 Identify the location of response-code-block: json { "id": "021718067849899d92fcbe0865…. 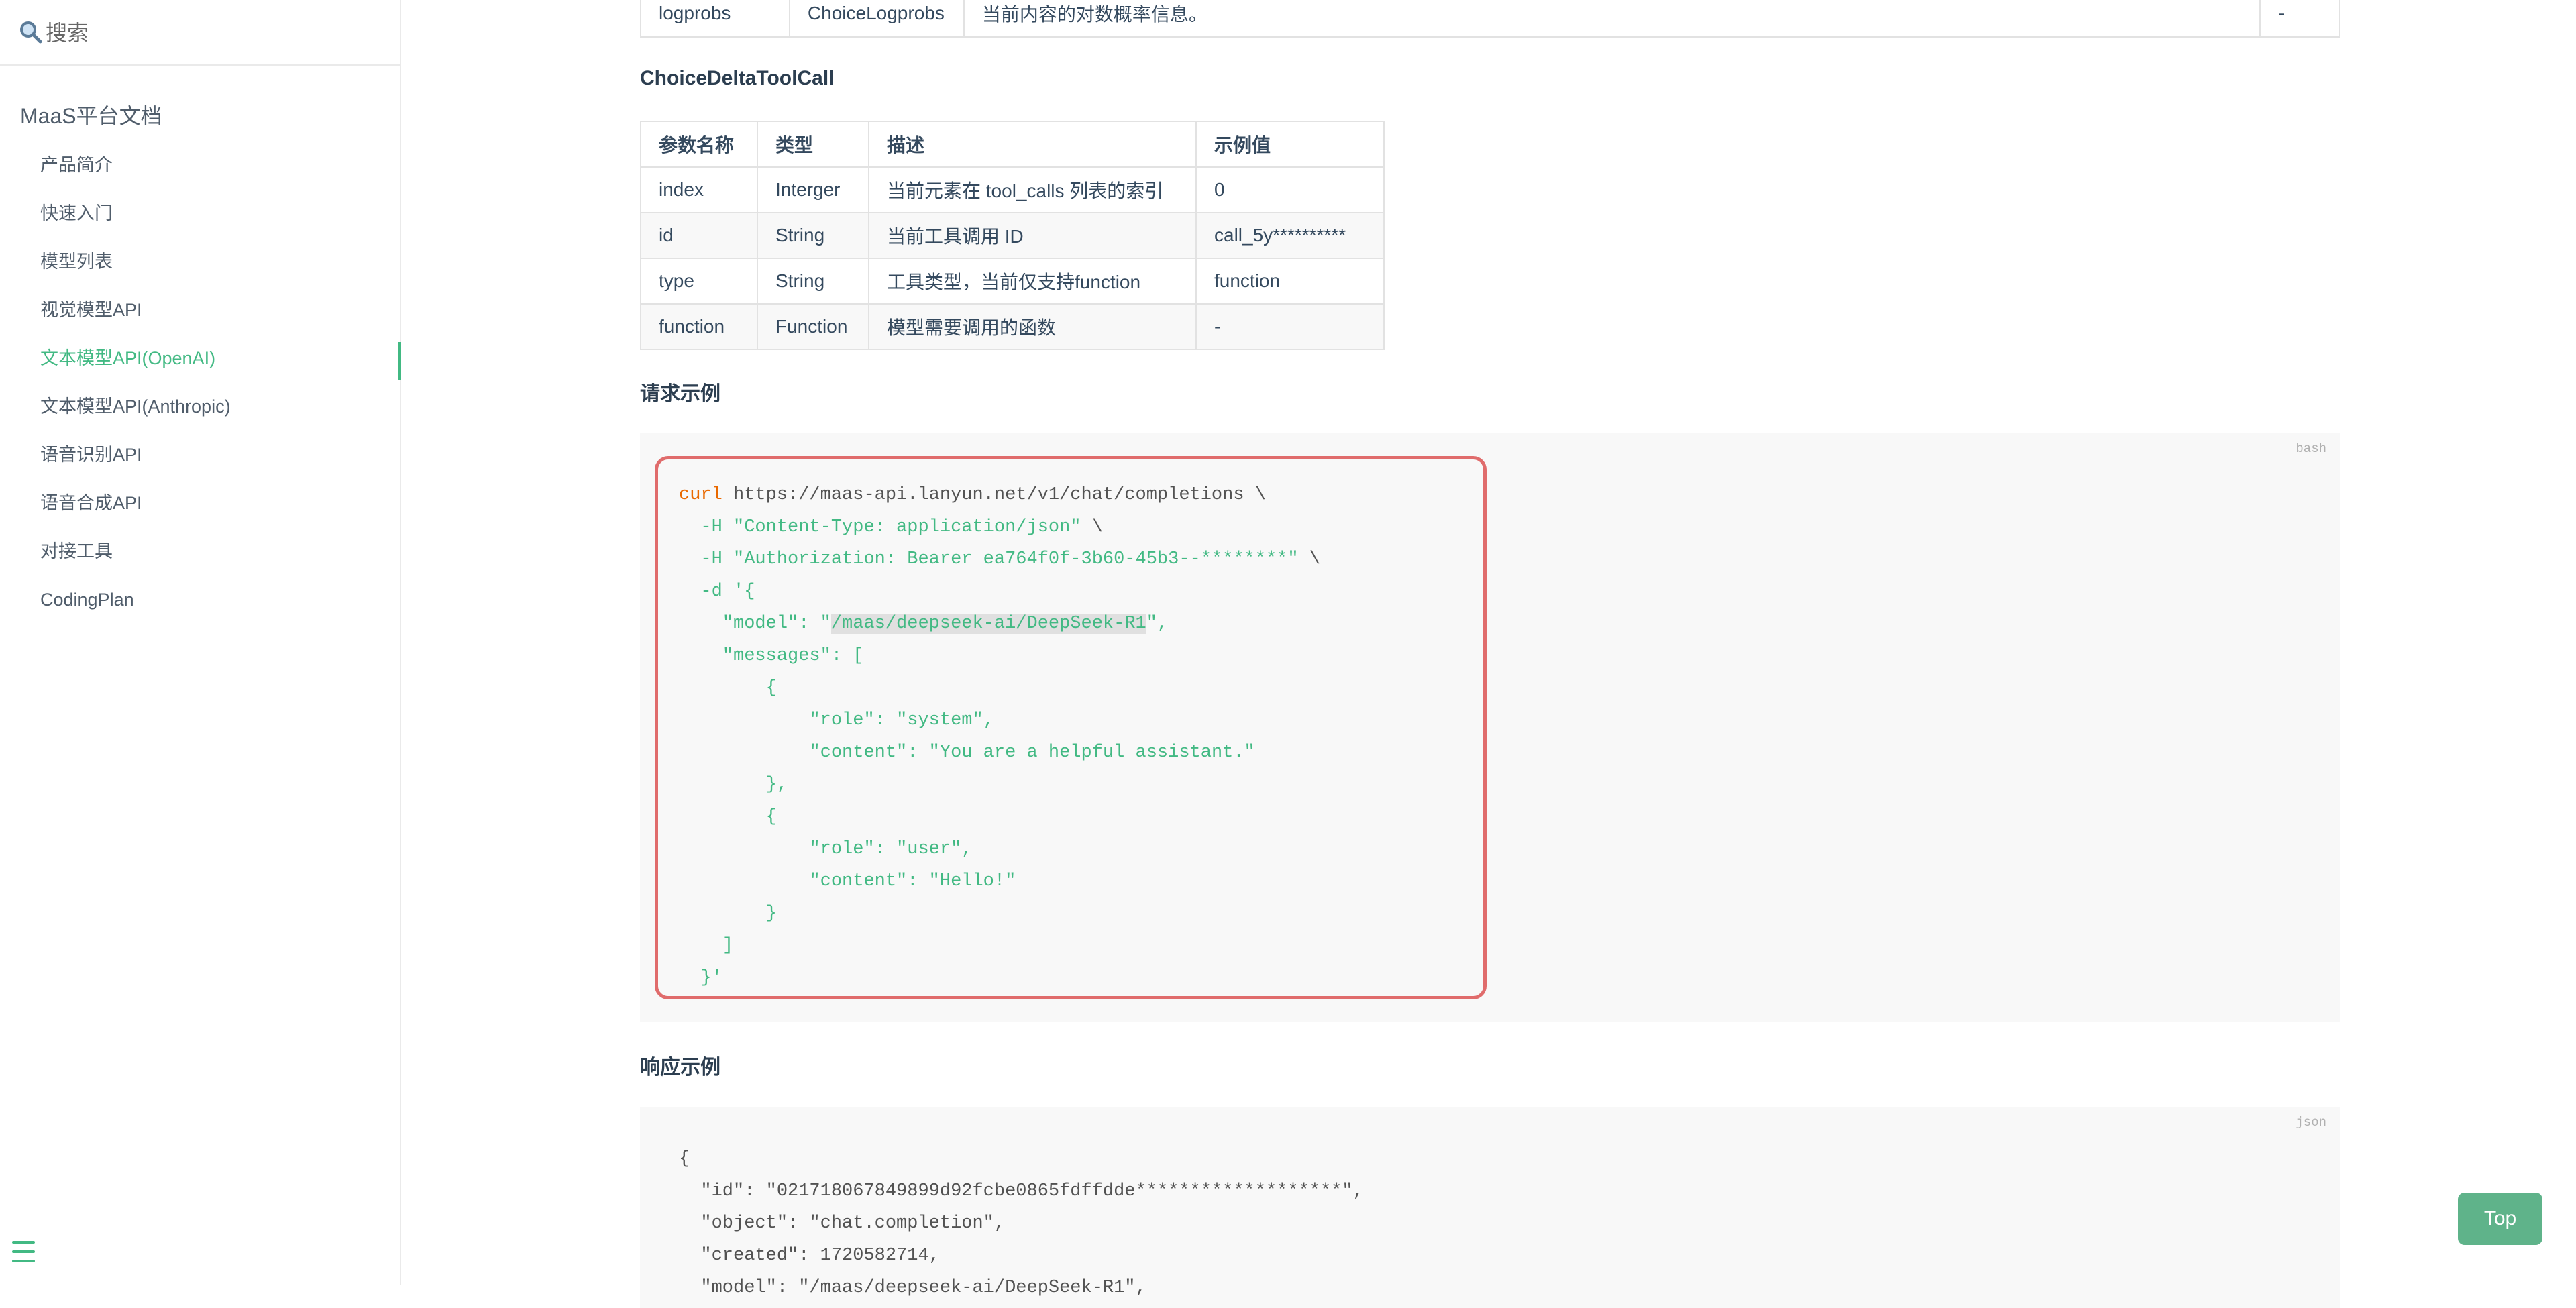
(1490, 1207).